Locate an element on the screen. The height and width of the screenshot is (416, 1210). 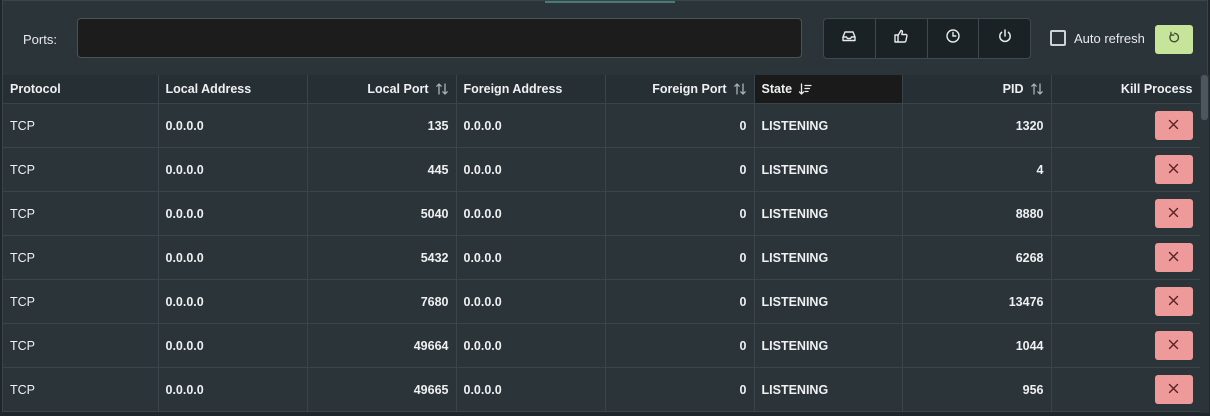
local-port-cell: 135 is located at coordinates (382, 125).